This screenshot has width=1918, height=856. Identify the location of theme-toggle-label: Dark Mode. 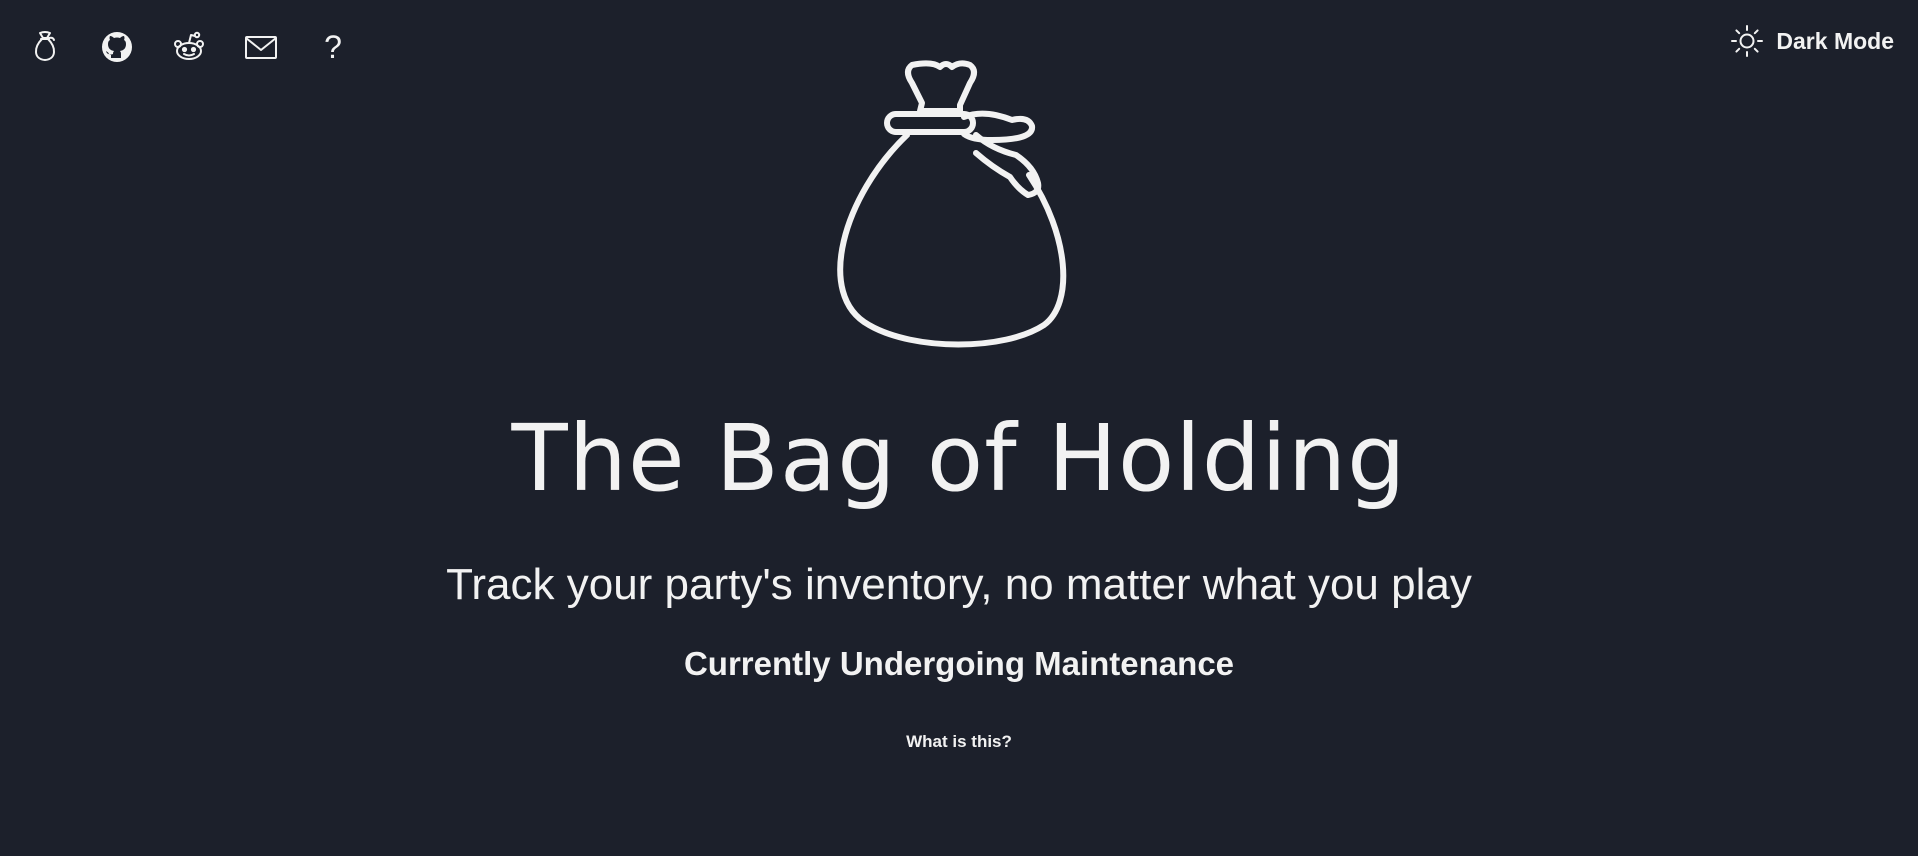
(1835, 40).